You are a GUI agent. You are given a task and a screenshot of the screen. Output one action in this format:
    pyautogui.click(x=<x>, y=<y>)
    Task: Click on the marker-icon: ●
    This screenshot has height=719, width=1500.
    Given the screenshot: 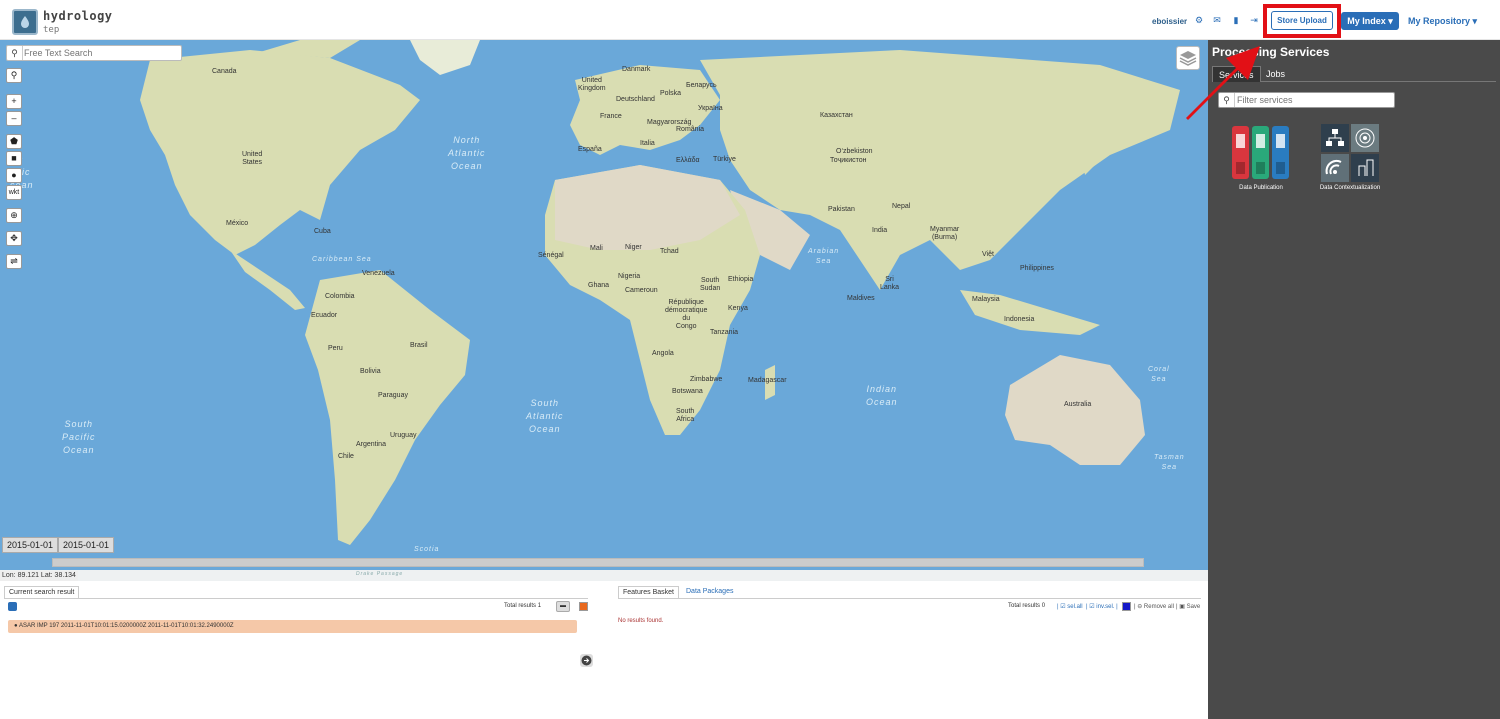 What is the action you would take?
    pyautogui.click(x=14, y=175)
    